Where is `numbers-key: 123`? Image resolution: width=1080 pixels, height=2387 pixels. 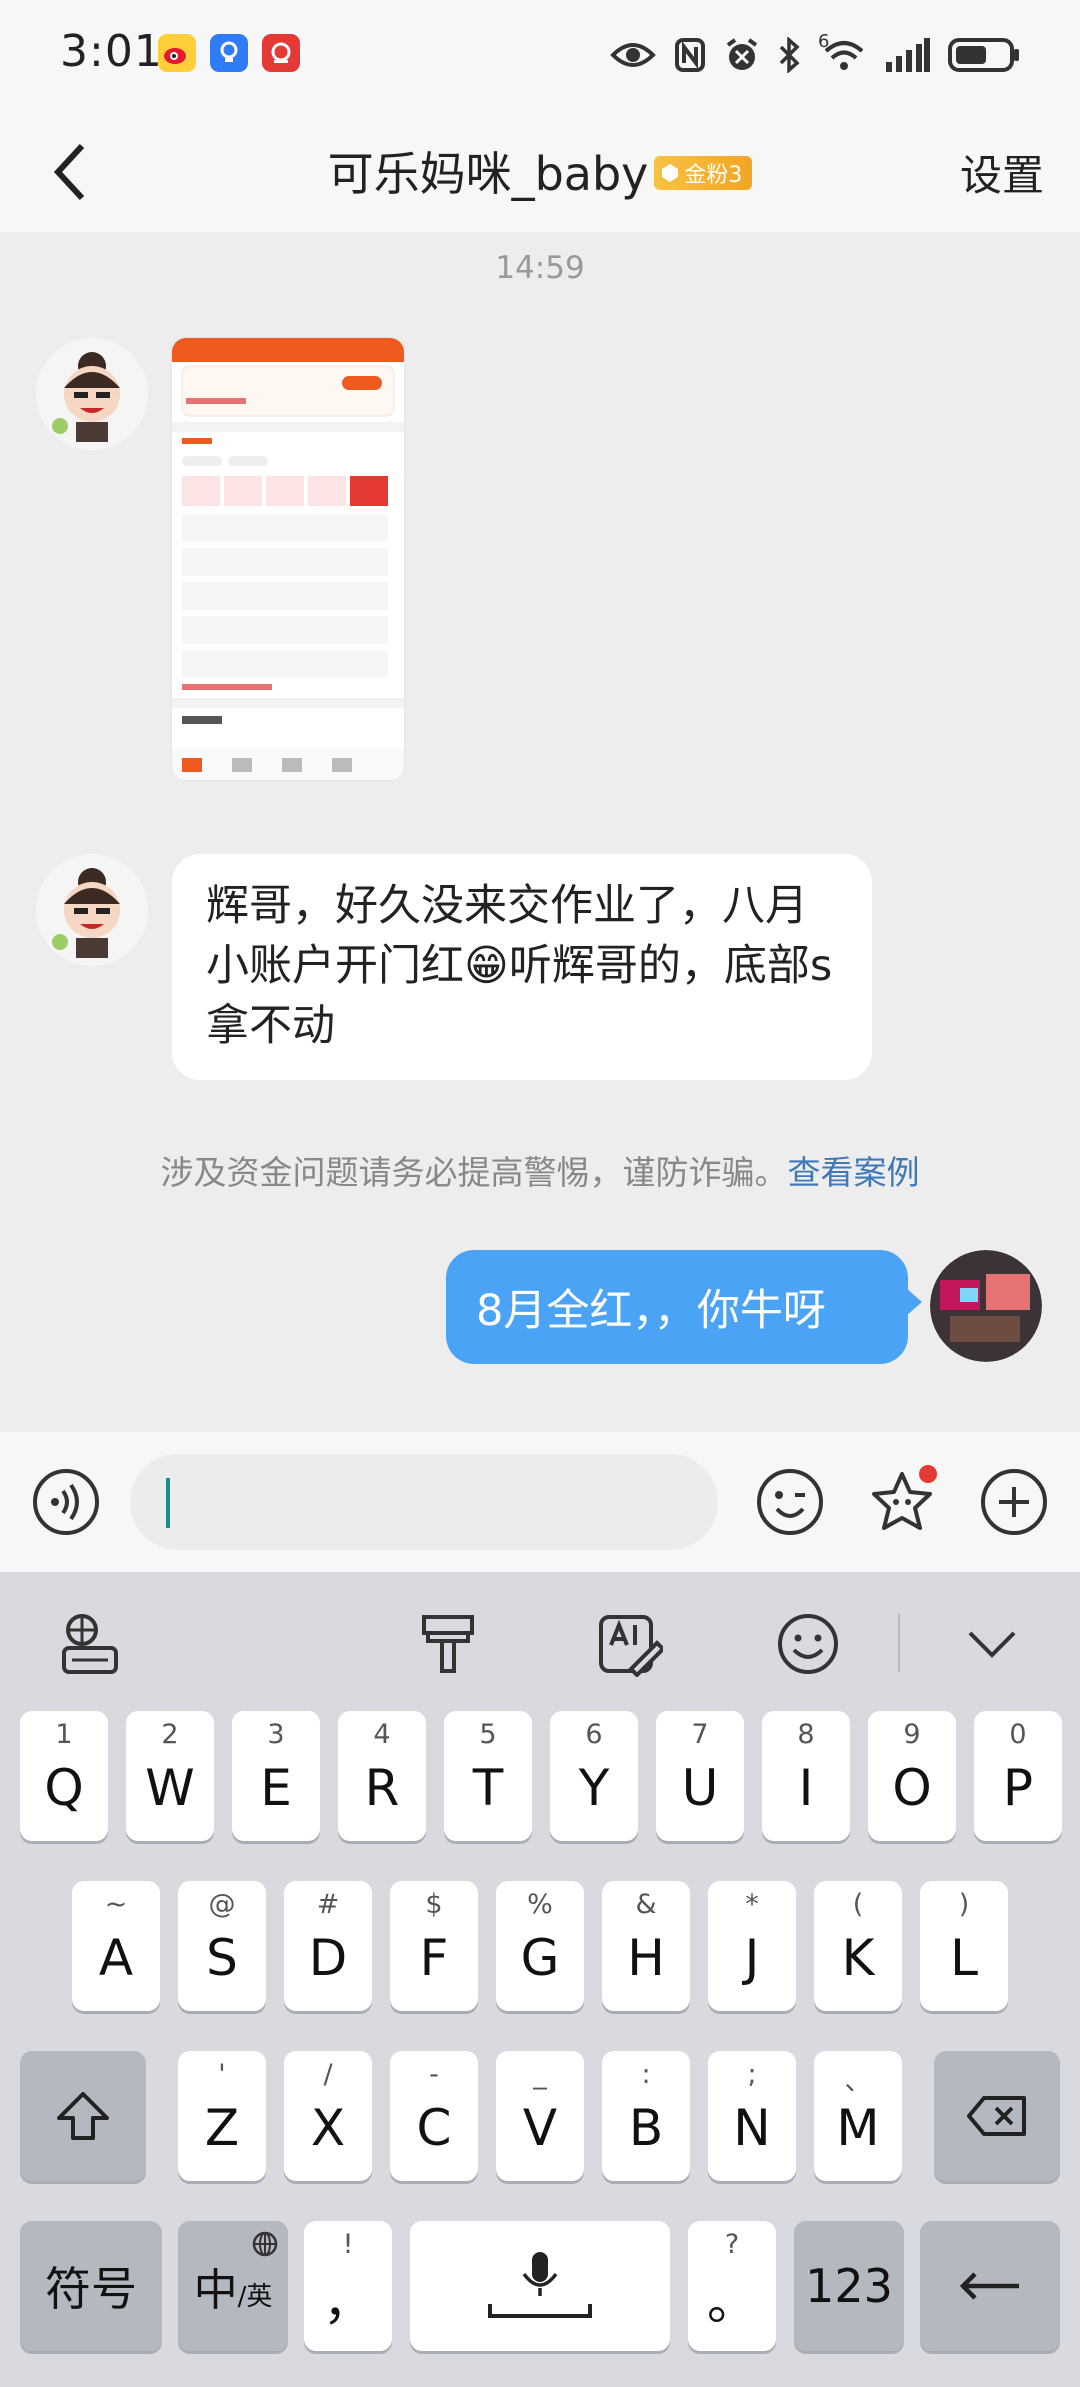 numbers-key: 123 is located at coordinates (849, 2286).